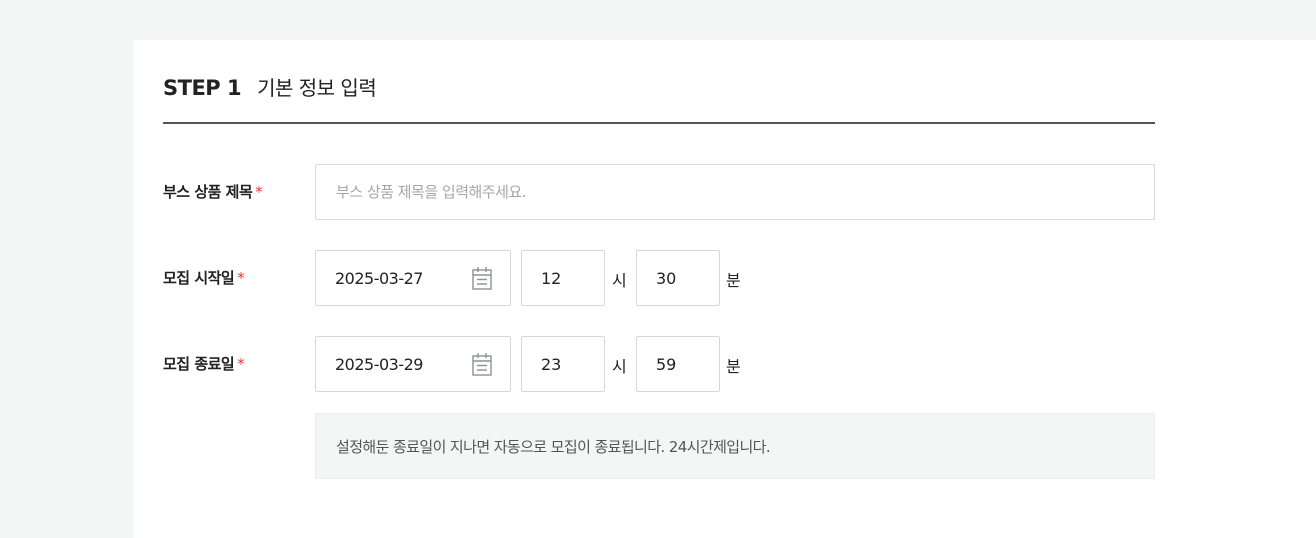  What do you see at coordinates (199, 364) in the screenshot?
I see `recruit-end-label-text: 모집 종료일` at bounding box center [199, 364].